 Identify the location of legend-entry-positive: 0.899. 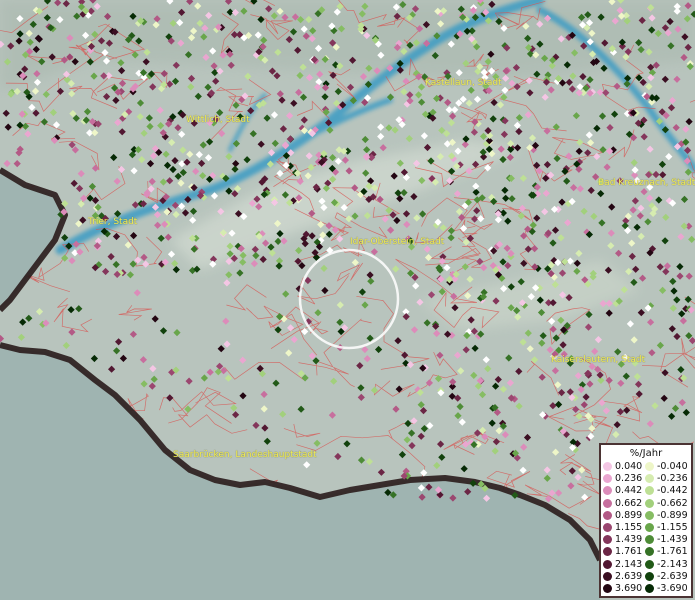
(622, 515).